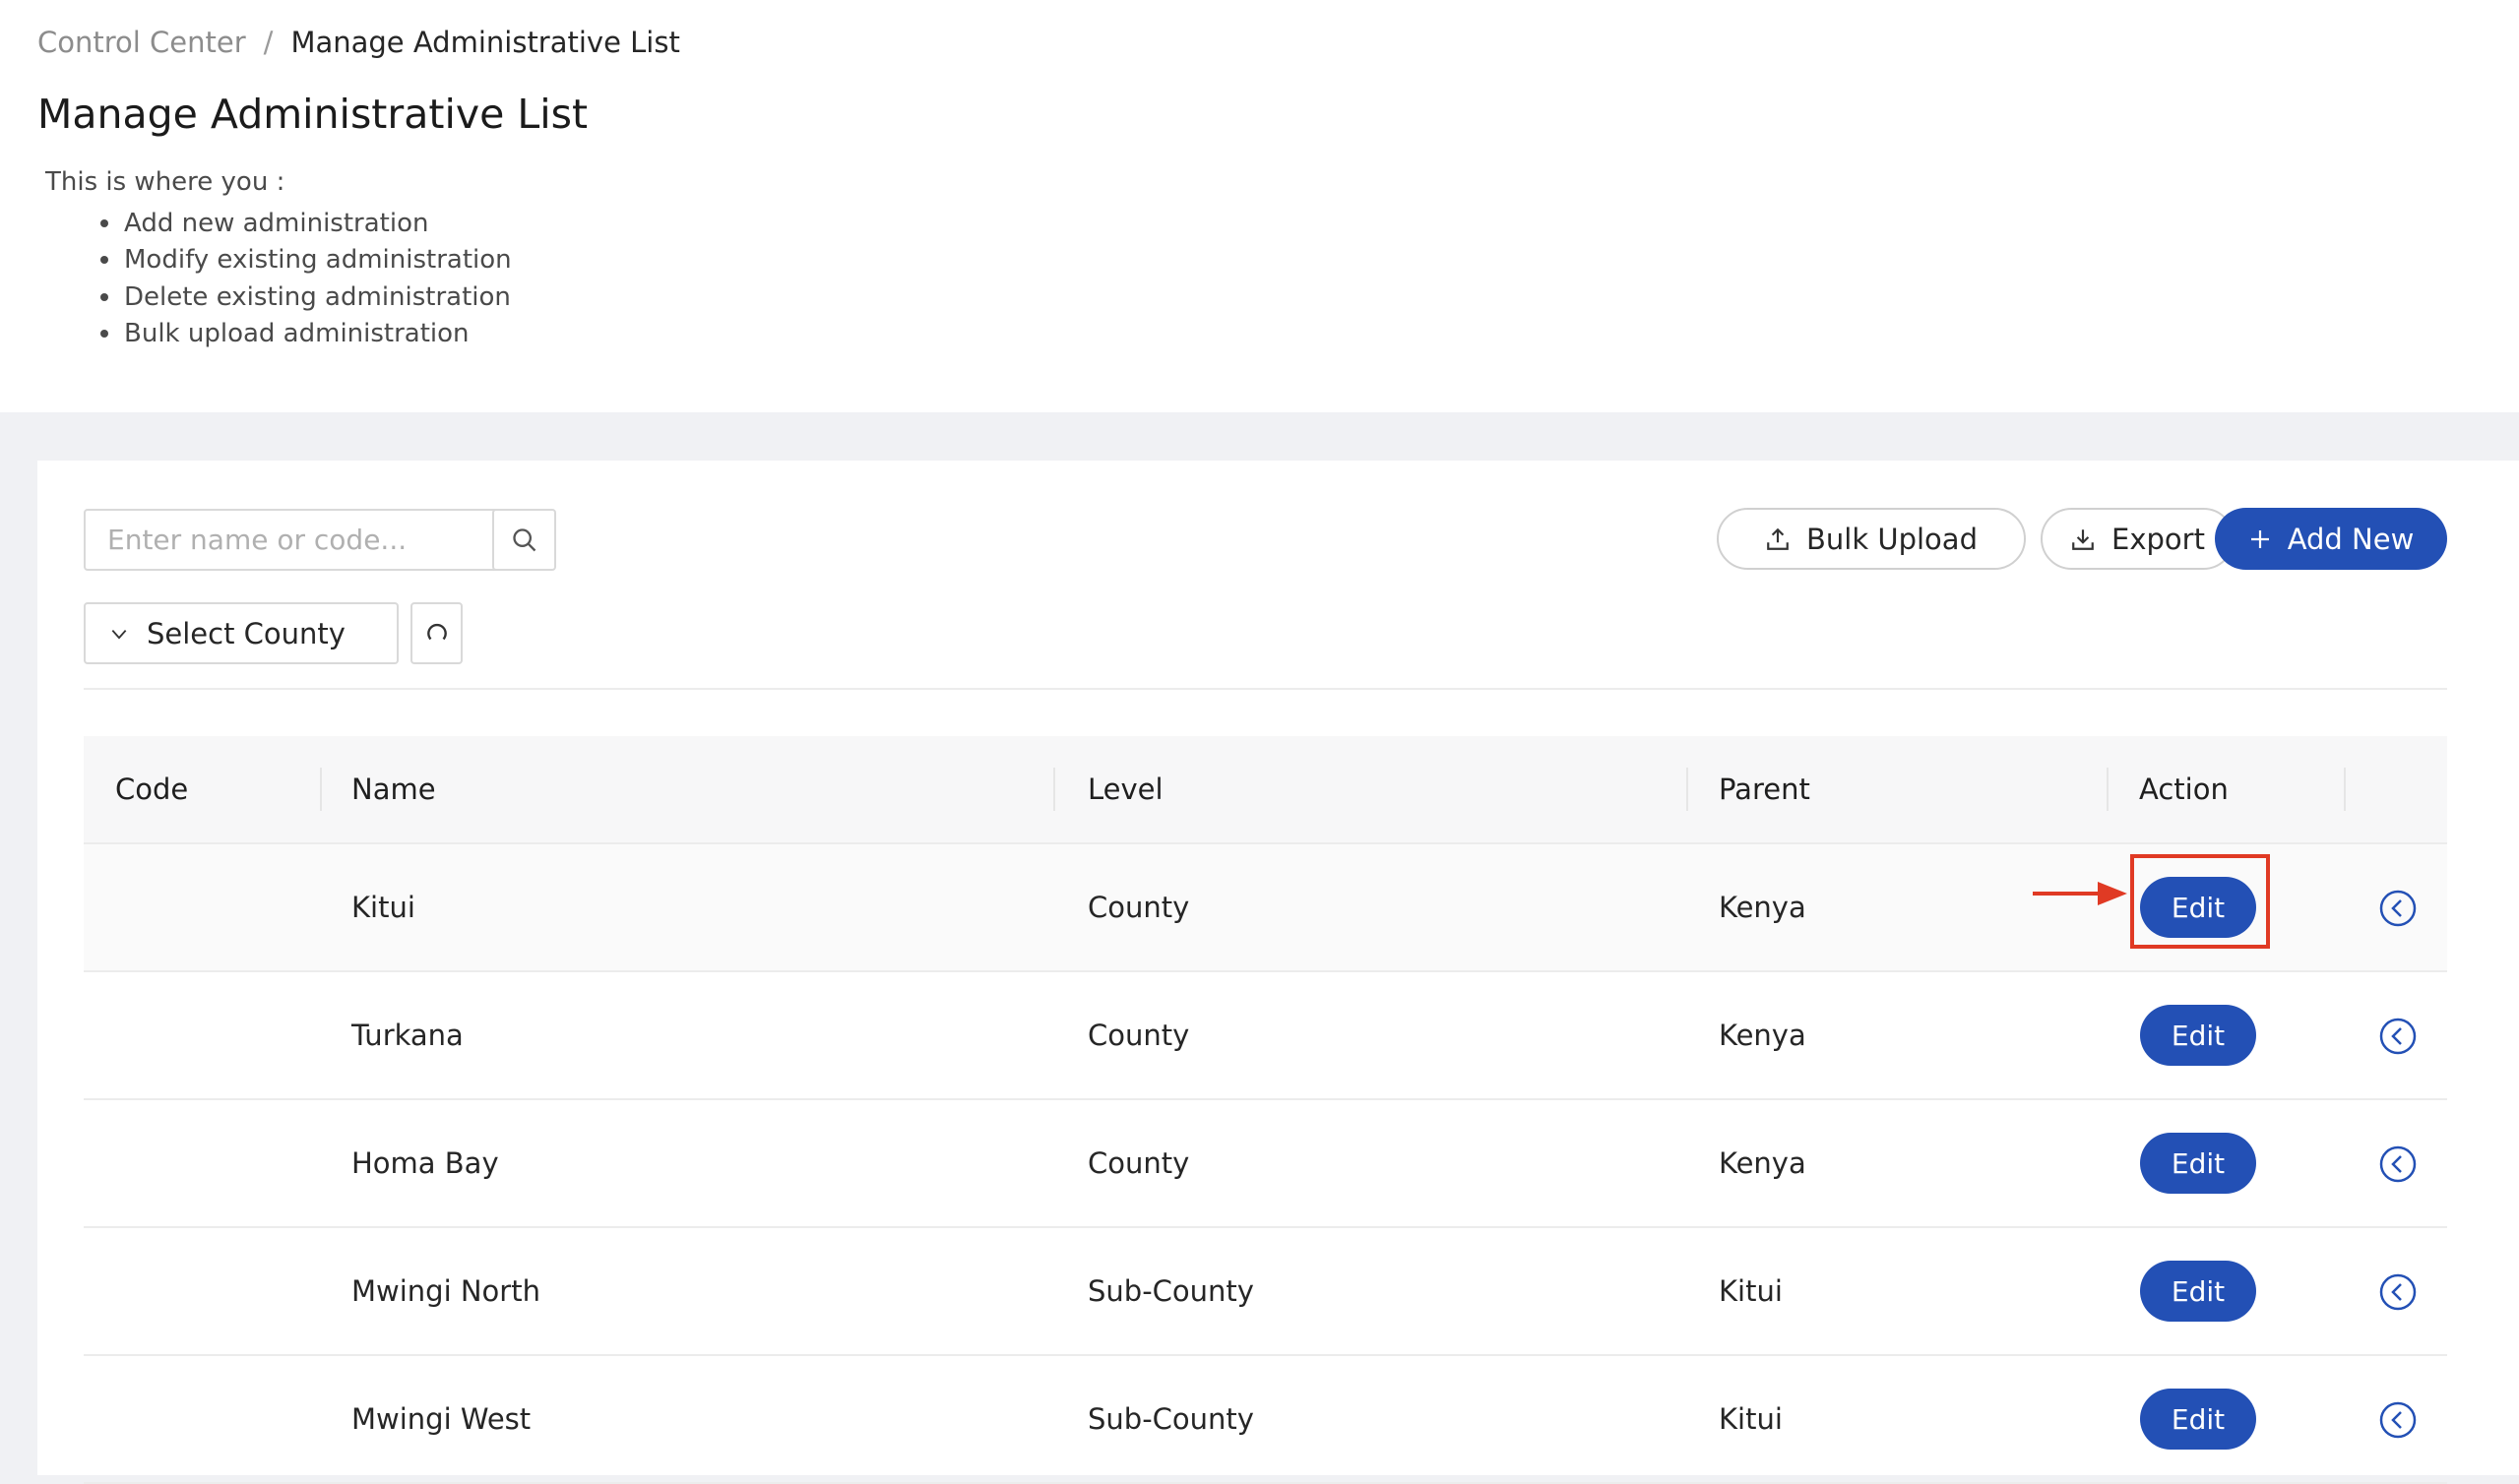  I want to click on list-item: Add new administration, so click(306, 224).